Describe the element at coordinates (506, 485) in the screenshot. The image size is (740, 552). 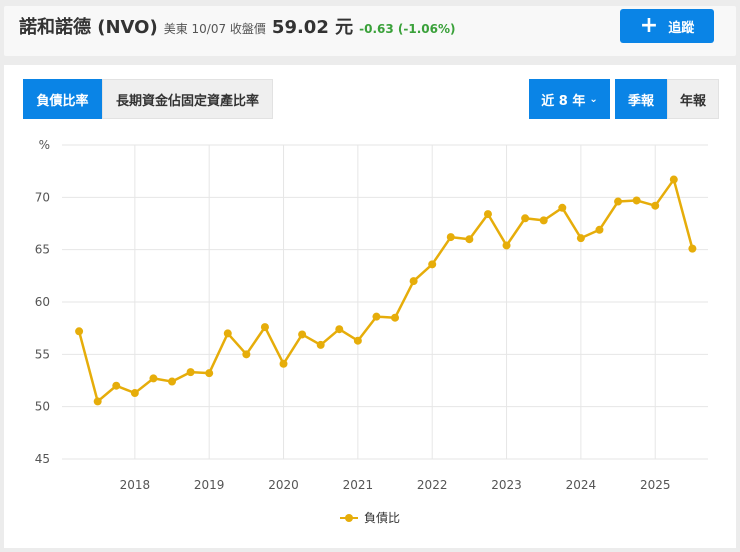
I see `x-tick-label: 2023` at that location.